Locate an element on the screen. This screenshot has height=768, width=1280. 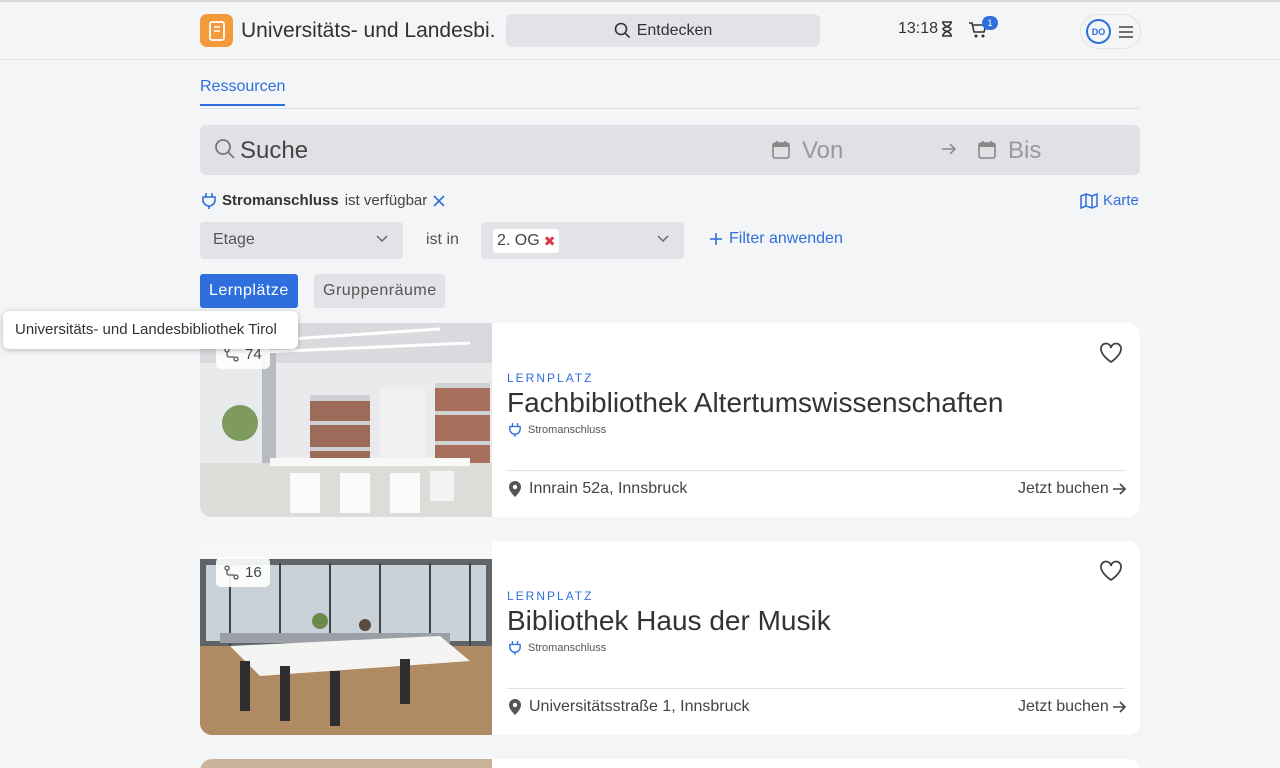
resource-address: Innrain 52a, Innsbruck is located at coordinates (598, 489).